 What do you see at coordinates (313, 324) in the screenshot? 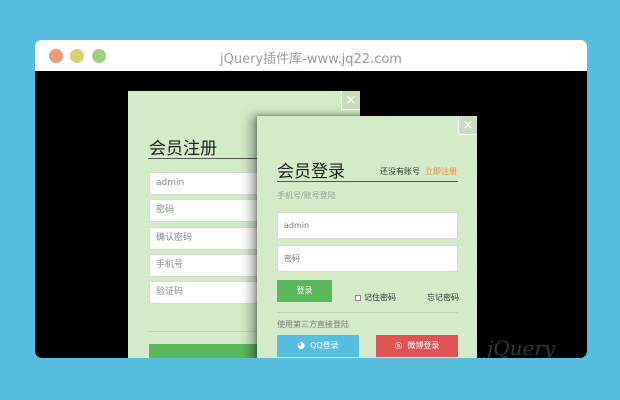
I see `third-party-login-label: 使用第三方直接登陆` at bounding box center [313, 324].